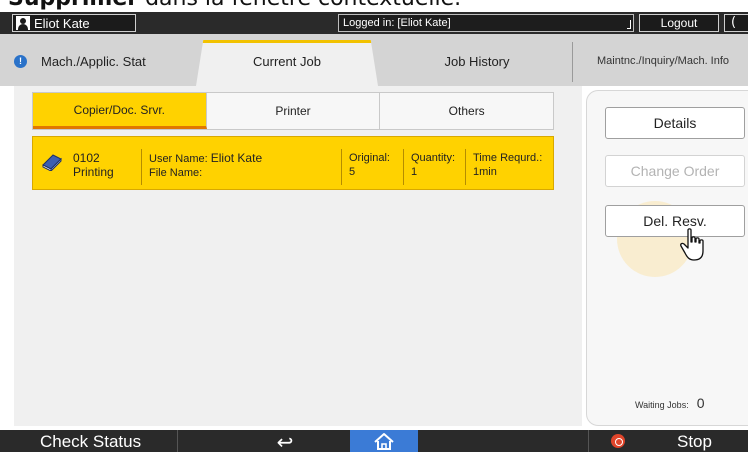 The image size is (748, 452). I want to click on tab-label: Job History, so click(477, 61).